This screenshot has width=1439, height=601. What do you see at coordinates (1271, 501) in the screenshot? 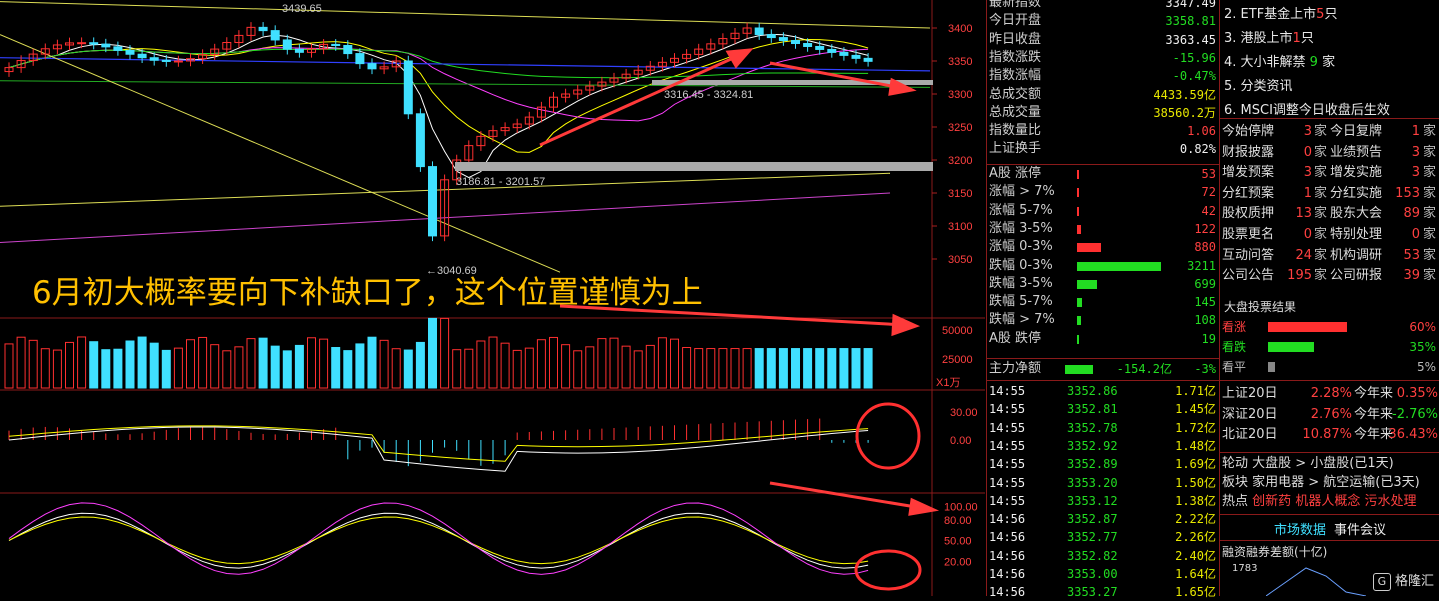
I see `hot-topic: 创新药` at bounding box center [1271, 501].